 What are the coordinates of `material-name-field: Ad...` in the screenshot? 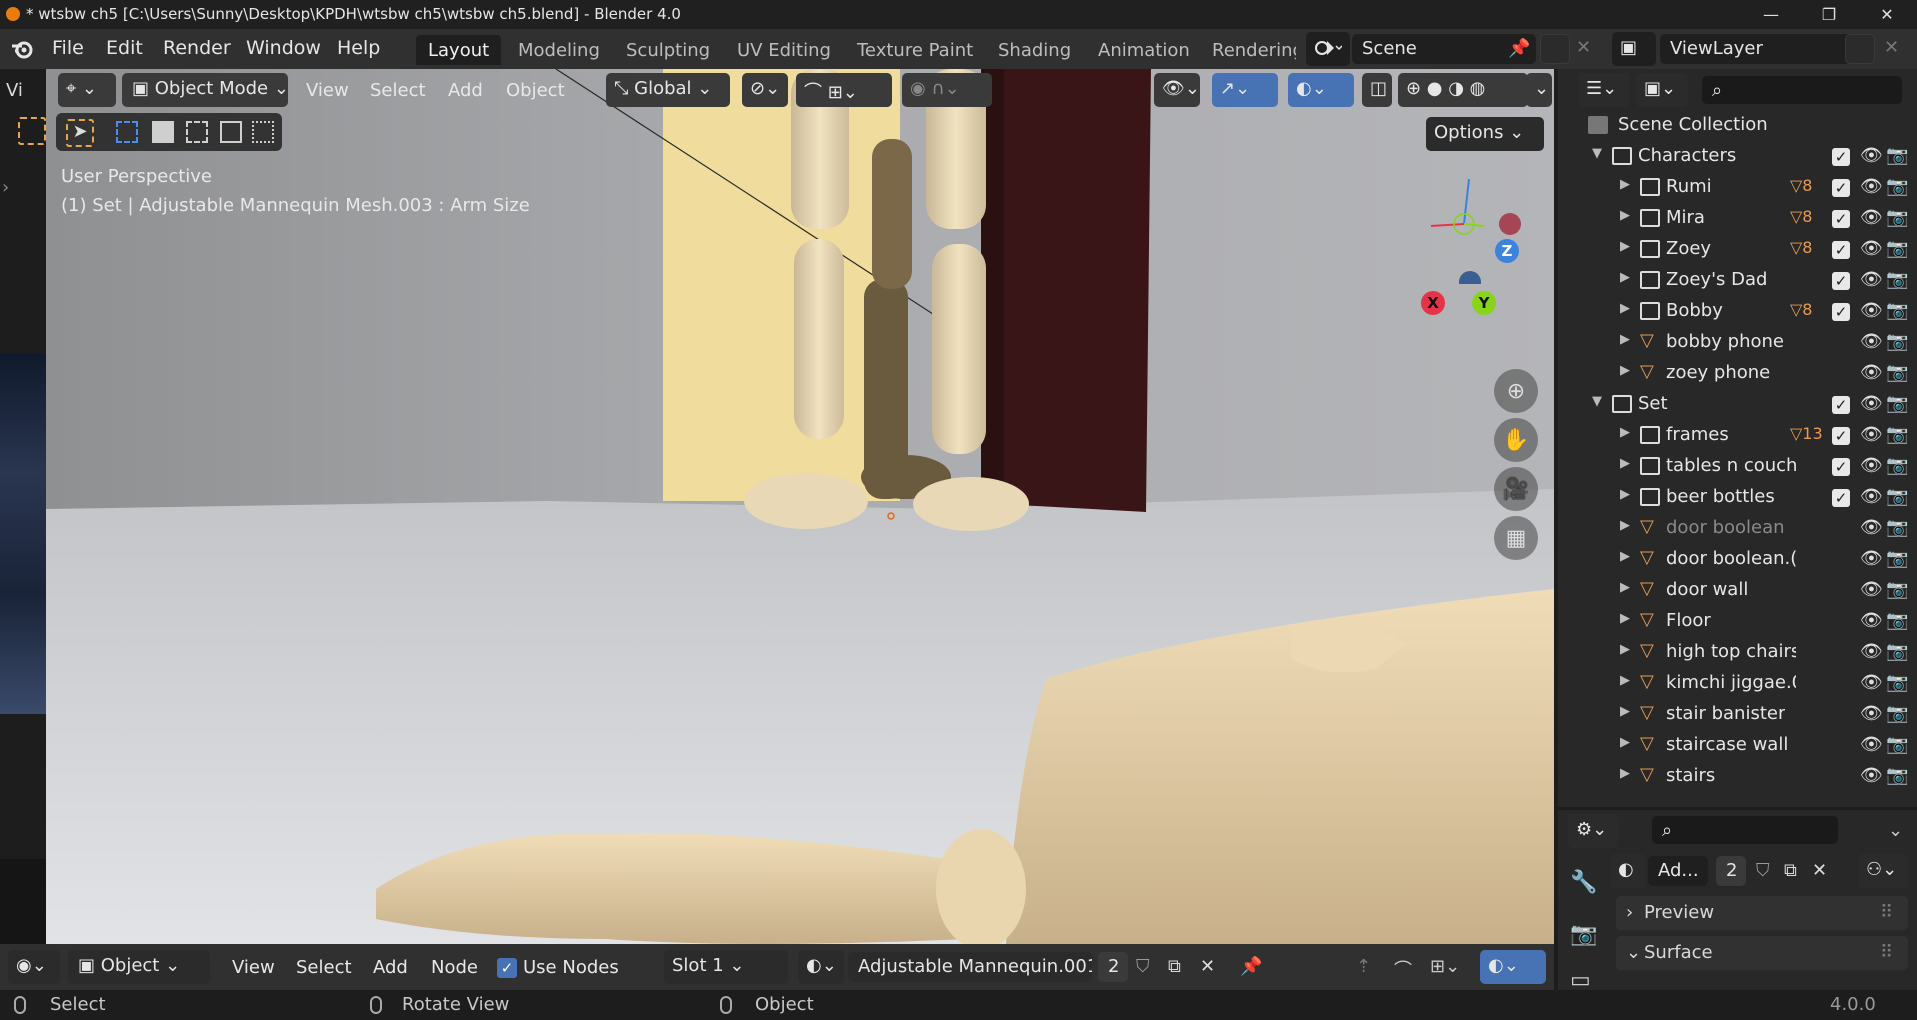 It's located at (1678, 871).